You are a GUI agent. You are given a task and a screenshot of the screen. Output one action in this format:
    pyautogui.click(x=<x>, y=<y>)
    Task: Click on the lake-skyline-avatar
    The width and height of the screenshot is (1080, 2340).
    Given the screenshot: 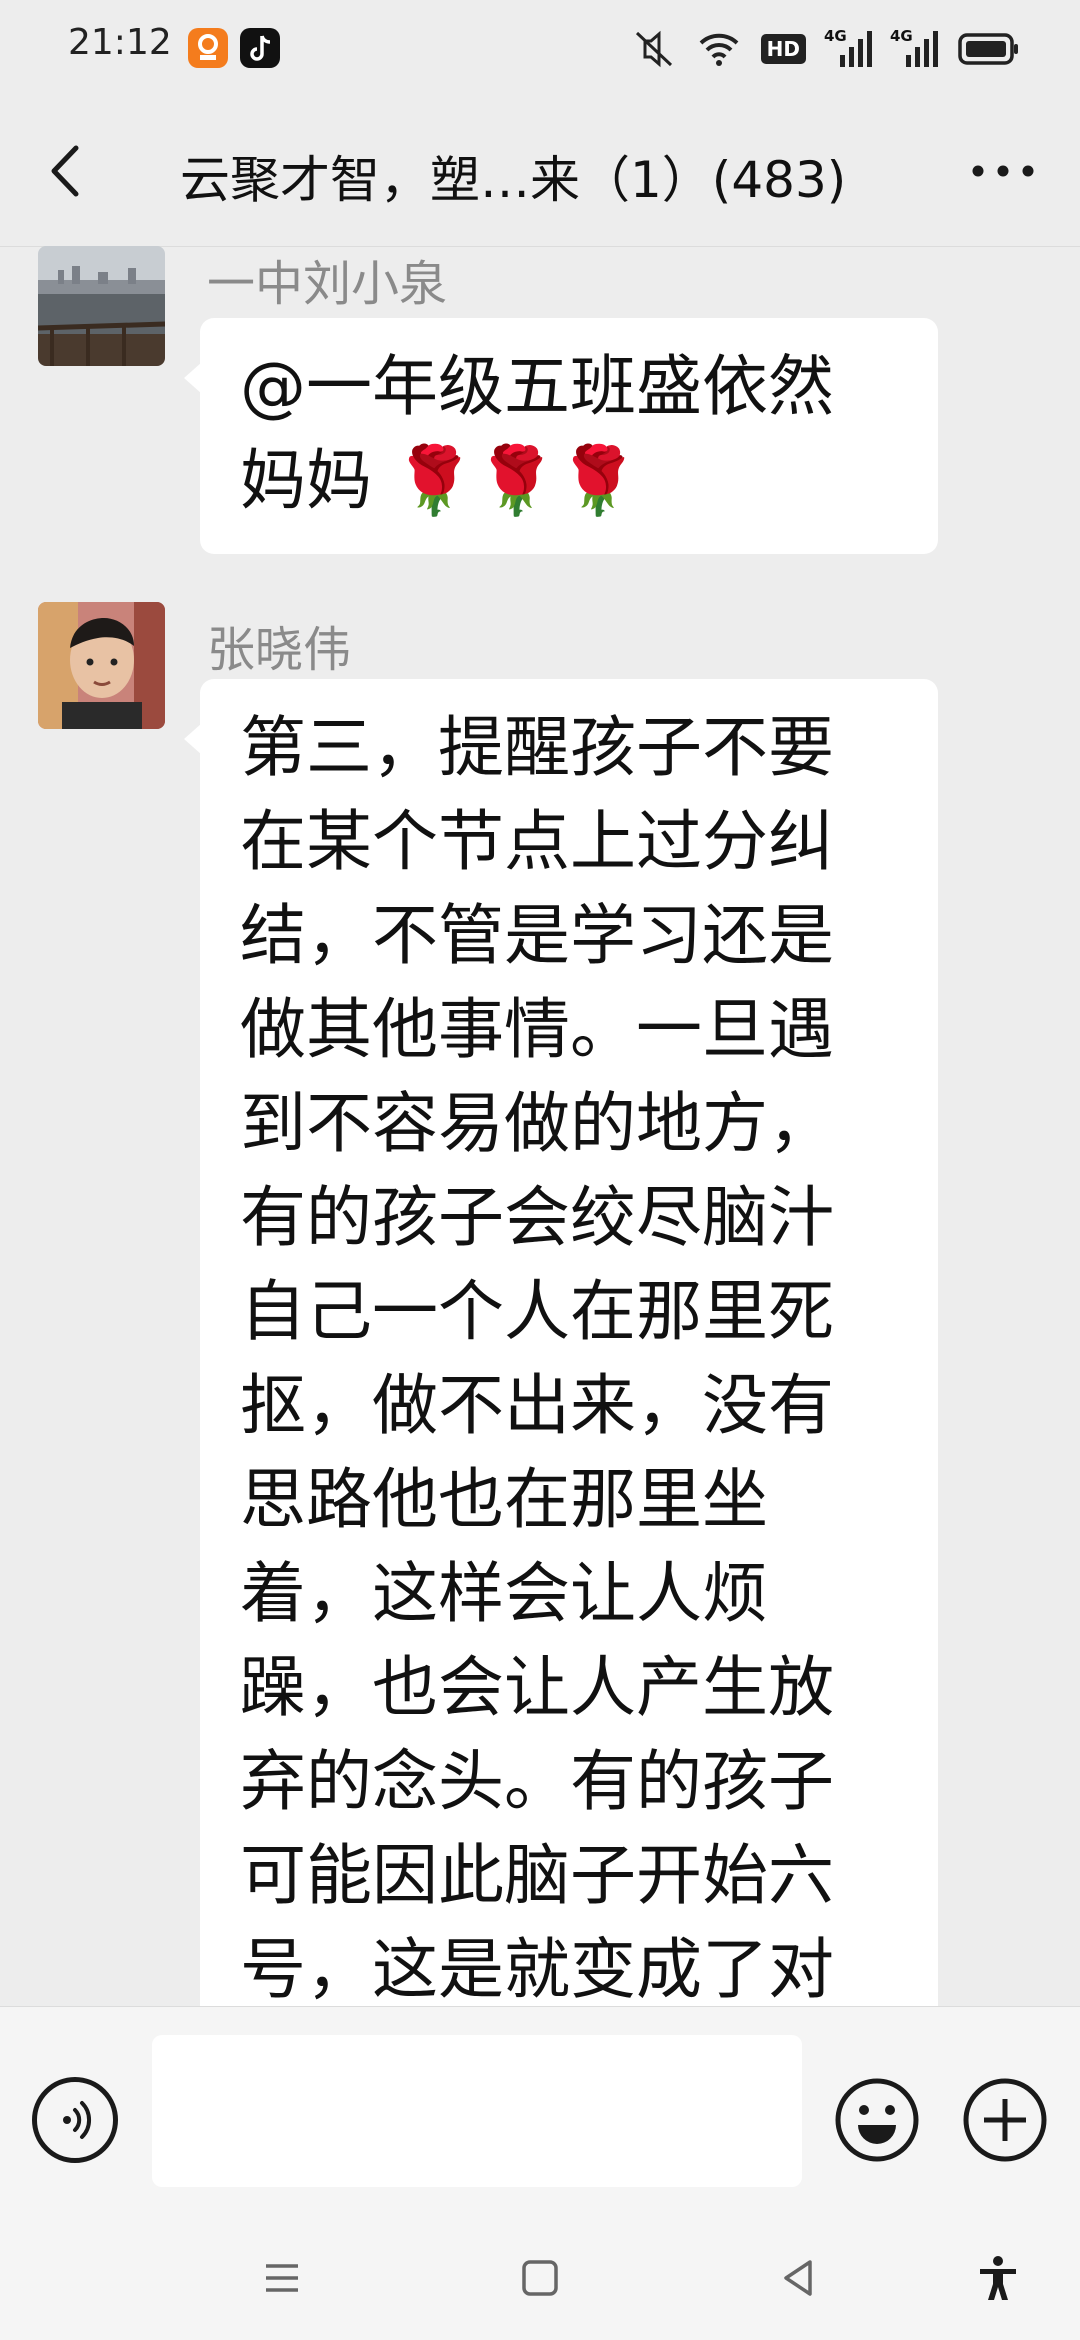 What is the action you would take?
    pyautogui.click(x=101, y=306)
    